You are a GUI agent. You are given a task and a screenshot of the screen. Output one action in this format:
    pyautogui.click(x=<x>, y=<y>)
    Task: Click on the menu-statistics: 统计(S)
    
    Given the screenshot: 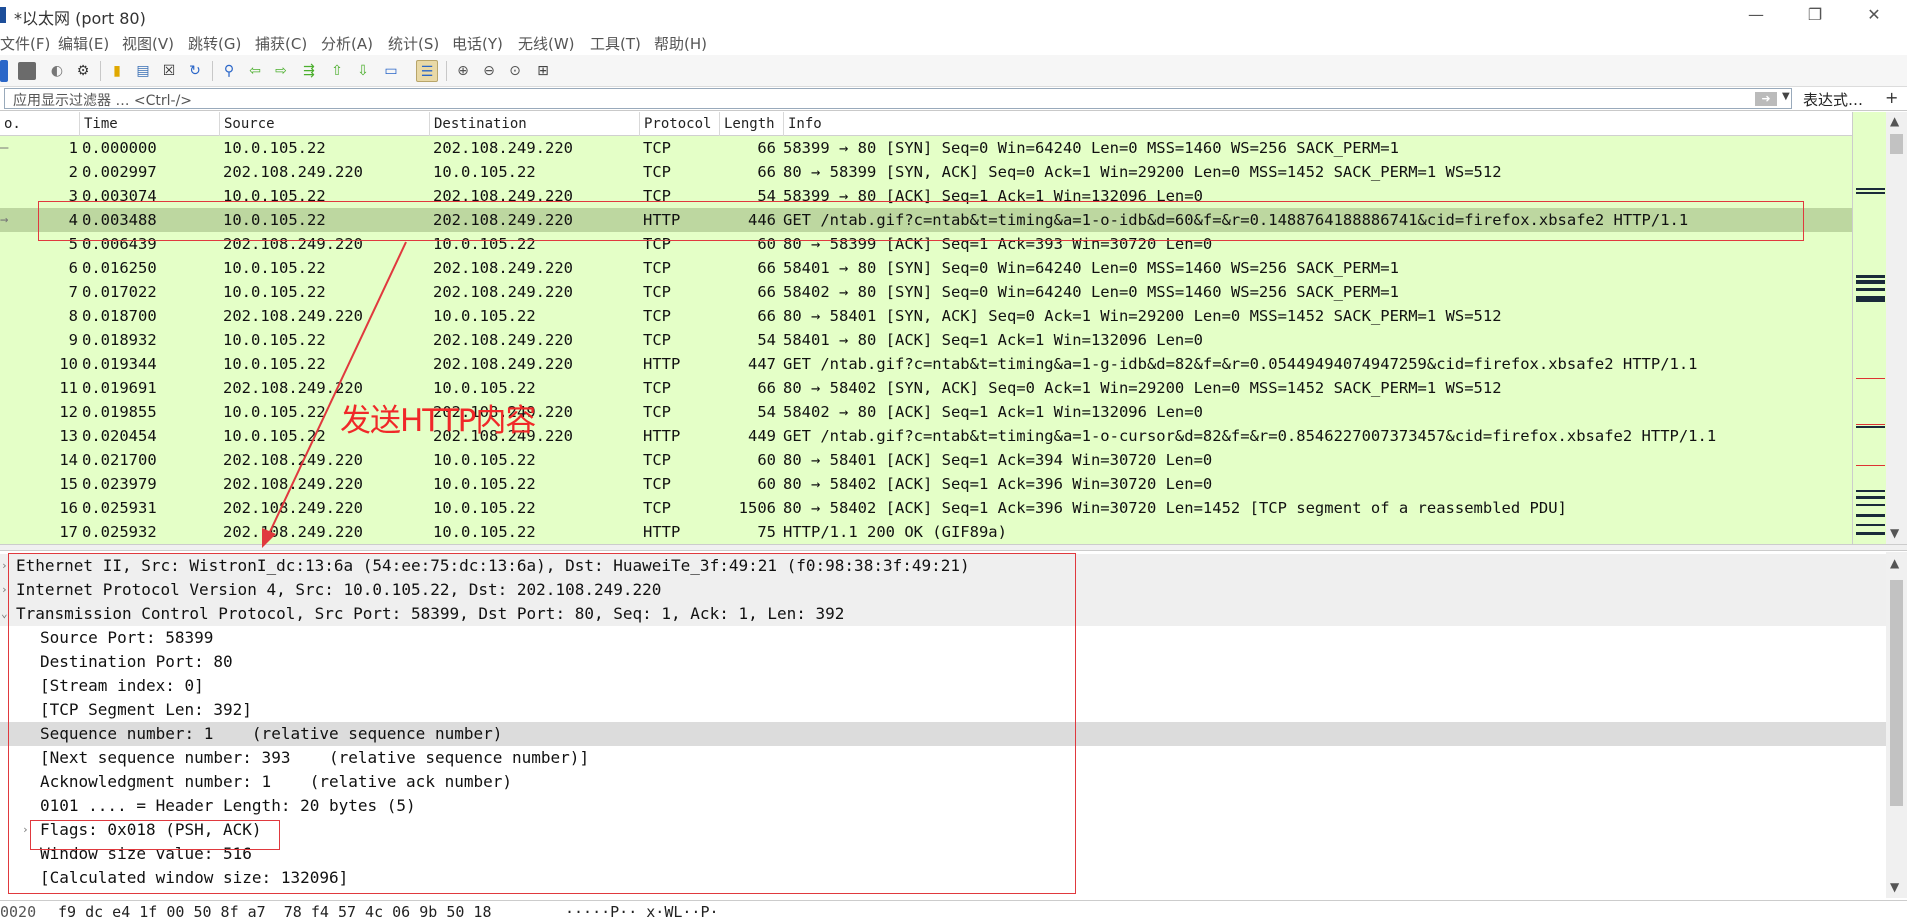 What is the action you would take?
    pyautogui.click(x=413, y=43)
    